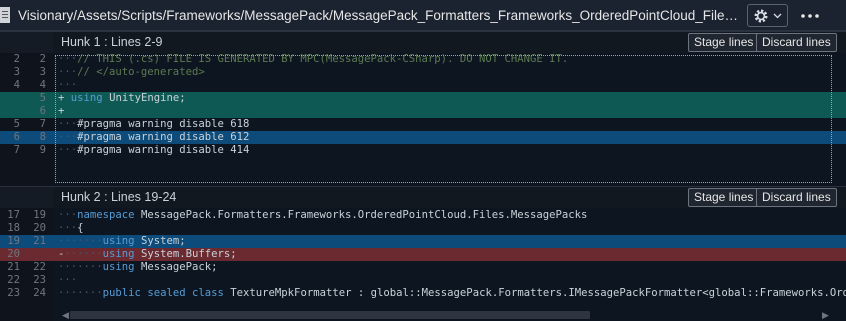  Describe the element at coordinates (13, 293) in the screenshot. I see `old-line-number: 23` at that location.